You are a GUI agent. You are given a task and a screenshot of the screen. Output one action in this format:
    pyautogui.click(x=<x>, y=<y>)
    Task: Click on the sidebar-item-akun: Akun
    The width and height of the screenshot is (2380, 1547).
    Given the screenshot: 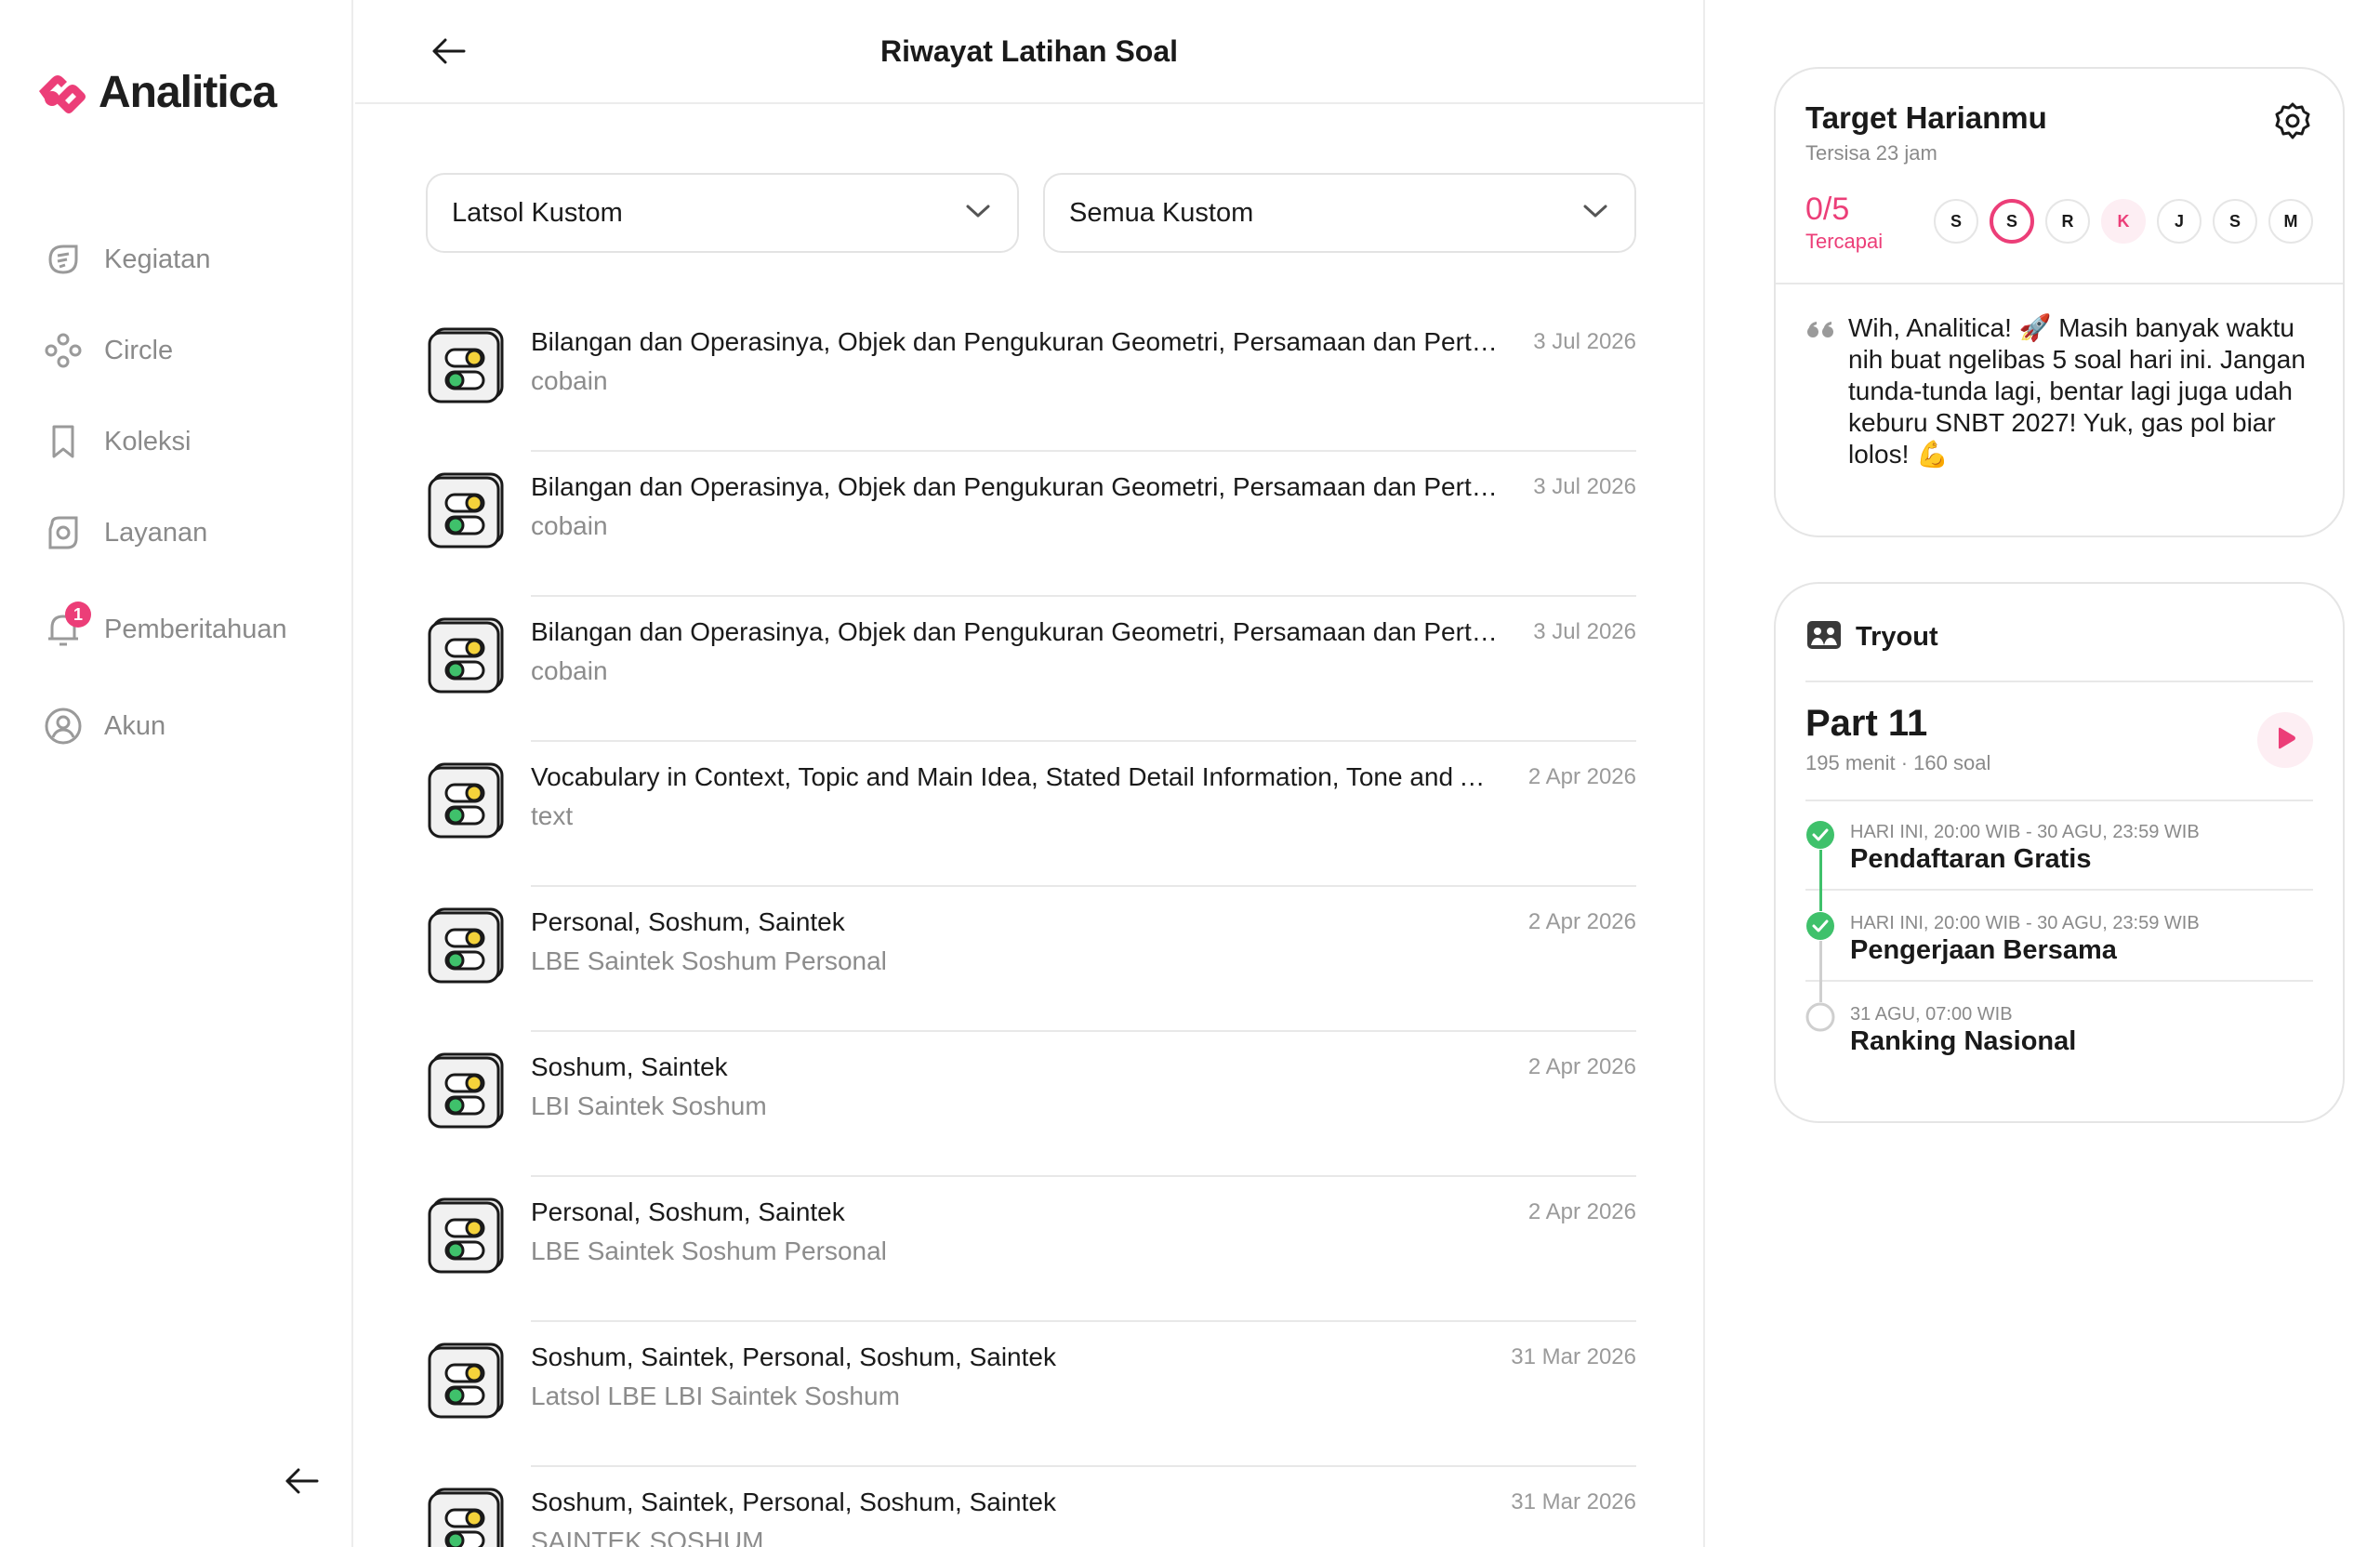 What is the action you would take?
    pyautogui.click(x=189, y=726)
    